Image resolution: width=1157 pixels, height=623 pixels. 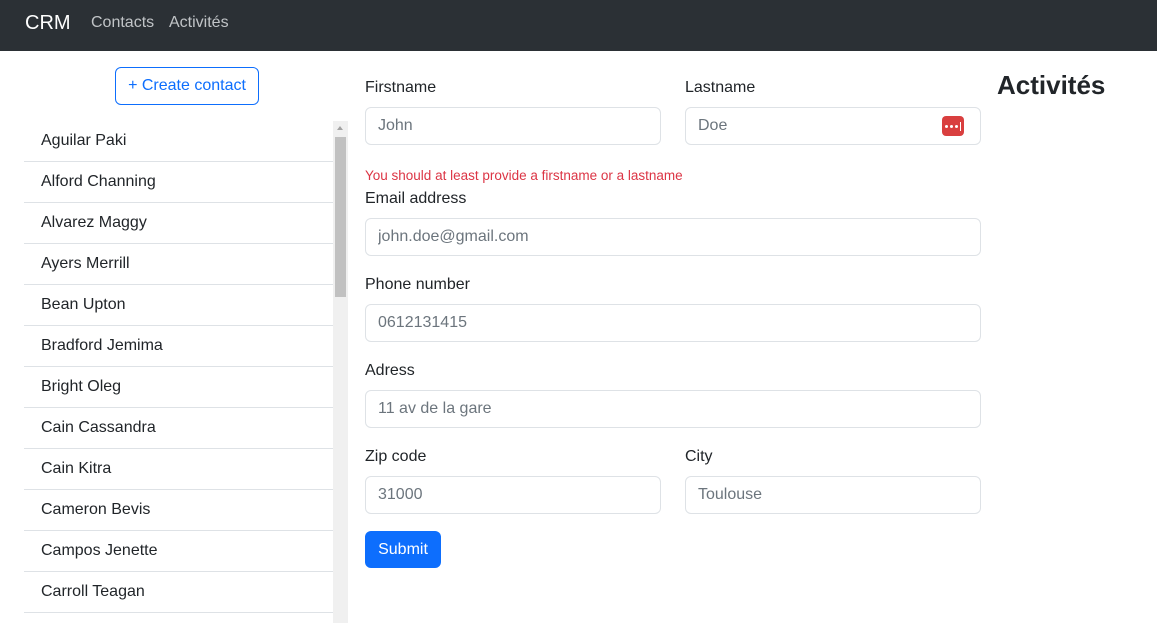 I want to click on address-input, so click(x=673, y=409).